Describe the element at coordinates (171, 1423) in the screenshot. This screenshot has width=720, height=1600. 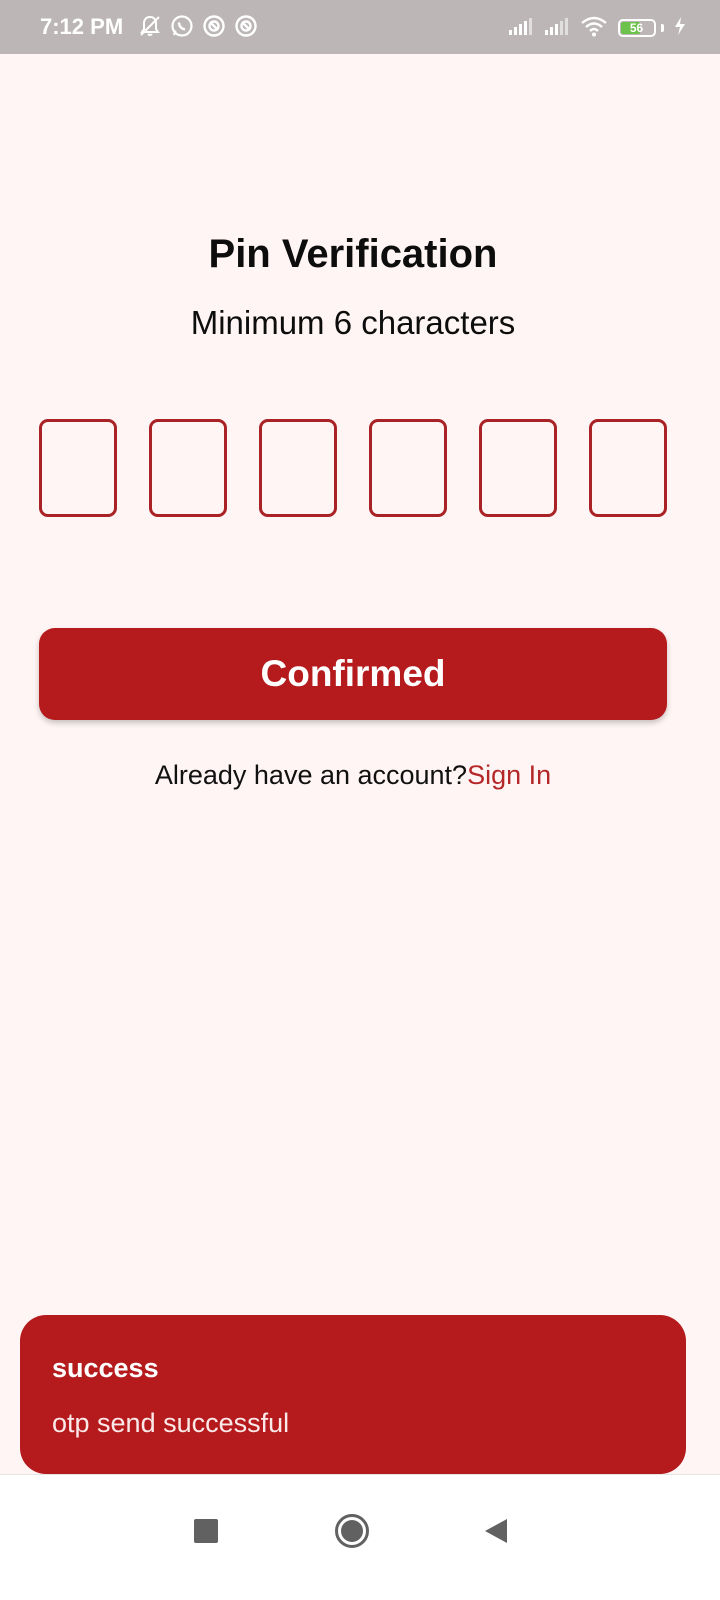
I see `snackbar-message: otp send successful` at that location.